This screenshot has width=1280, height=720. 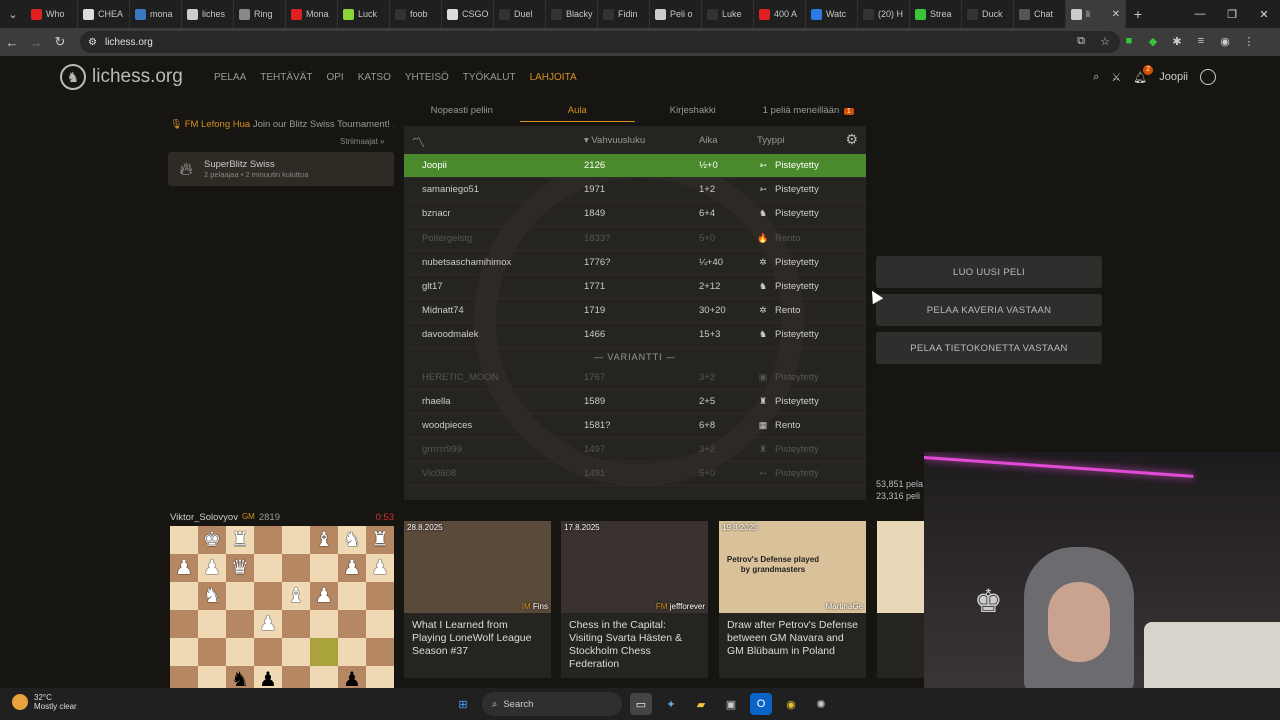 I want to click on lobby-row: rhaella 1589 2+5 ♜ Pisteytetty, so click(x=635, y=402).